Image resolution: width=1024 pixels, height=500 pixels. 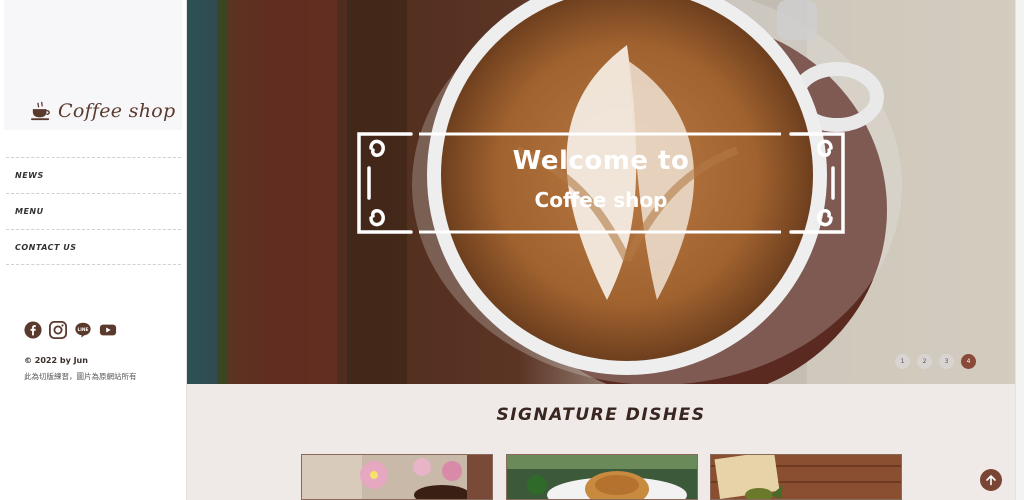 What do you see at coordinates (601, 161) in the screenshot?
I see `hero-title-line1: Welcome to` at bounding box center [601, 161].